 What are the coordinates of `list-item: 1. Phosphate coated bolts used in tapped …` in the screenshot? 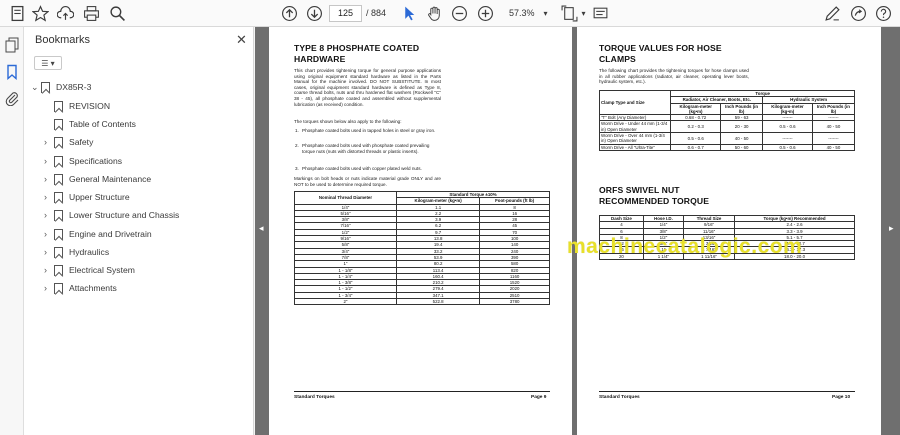 It's located at (365, 130).